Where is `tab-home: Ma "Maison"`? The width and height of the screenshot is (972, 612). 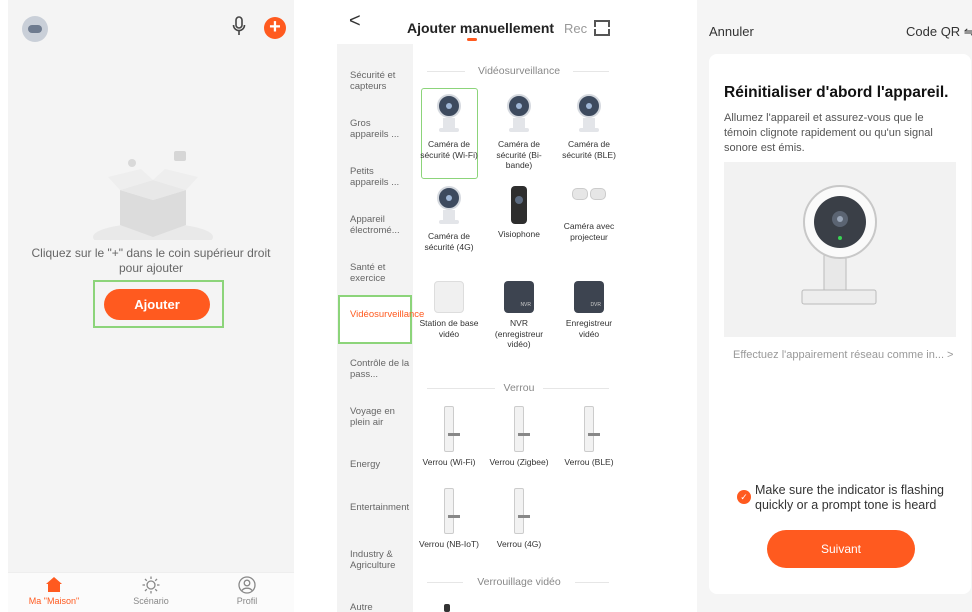 tab-home: Ma "Maison" is located at coordinates (54, 591).